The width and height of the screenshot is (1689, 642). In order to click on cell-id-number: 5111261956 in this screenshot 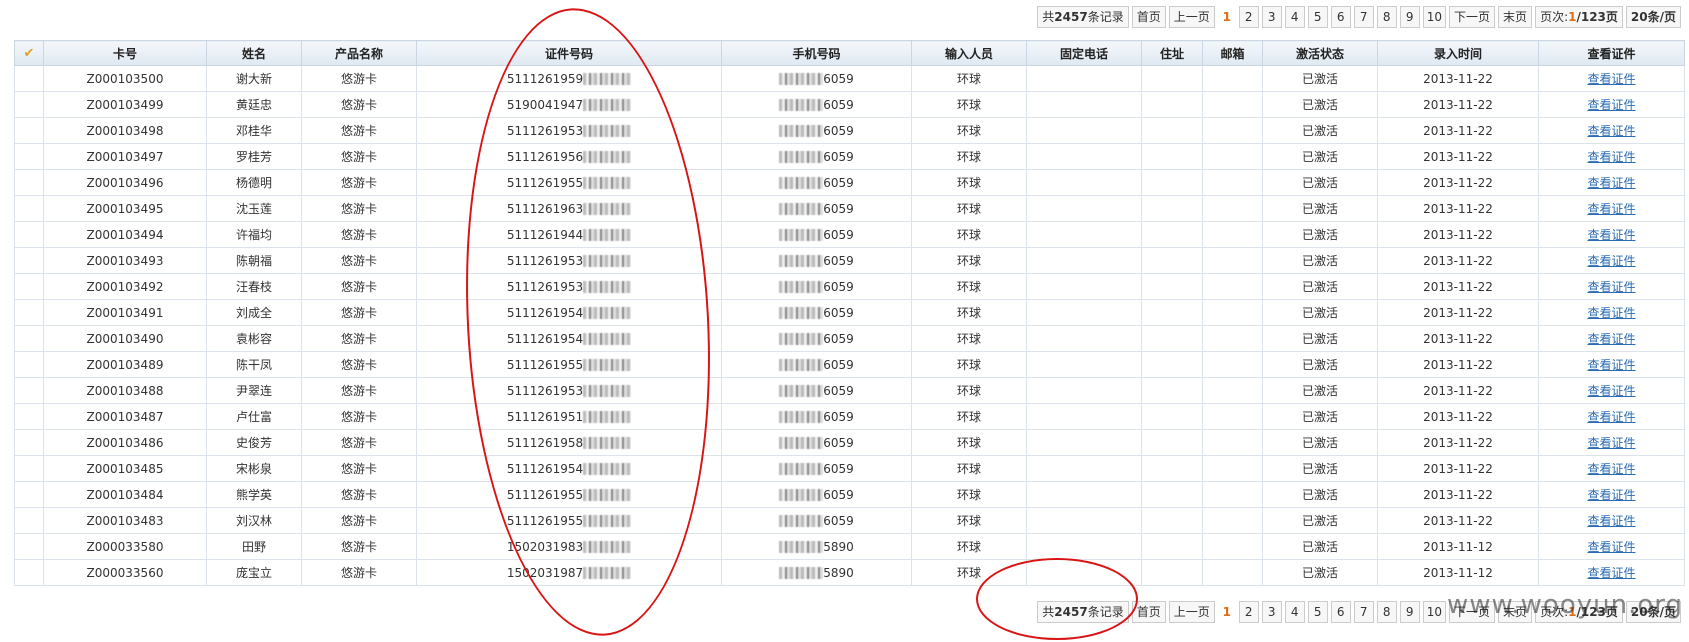, I will do `click(569, 156)`.